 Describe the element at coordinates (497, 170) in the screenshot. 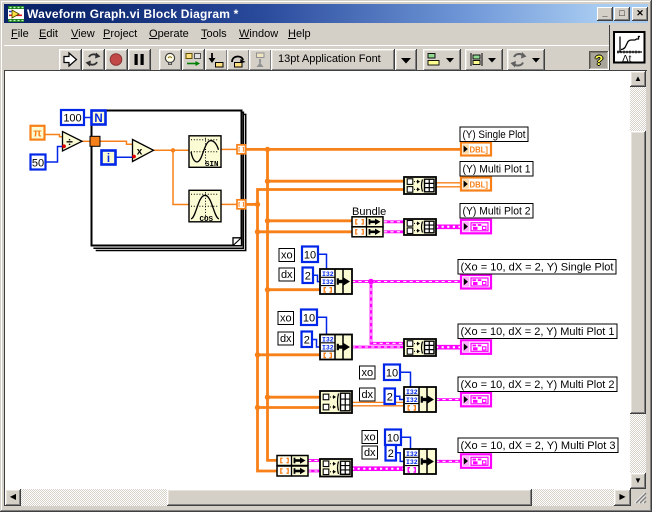

I see `svg-text: (Y) Multi Plot 1` at that location.